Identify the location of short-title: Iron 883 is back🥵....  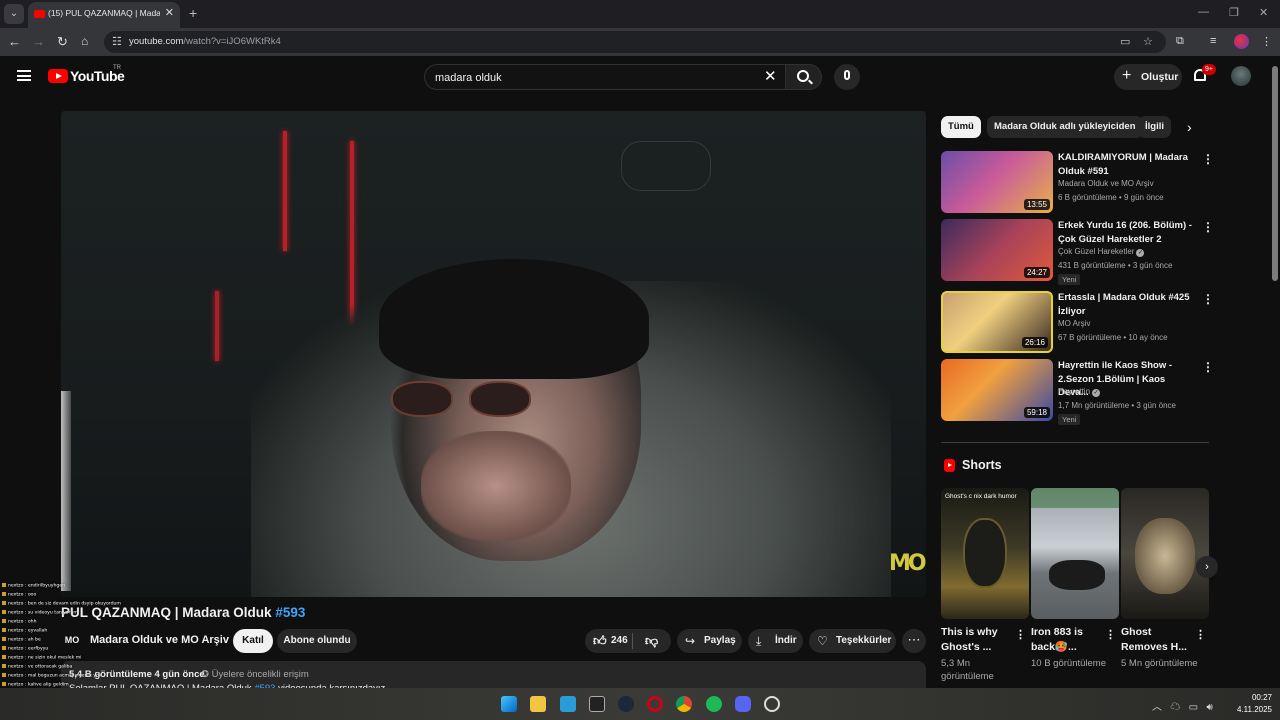
(1067, 640).